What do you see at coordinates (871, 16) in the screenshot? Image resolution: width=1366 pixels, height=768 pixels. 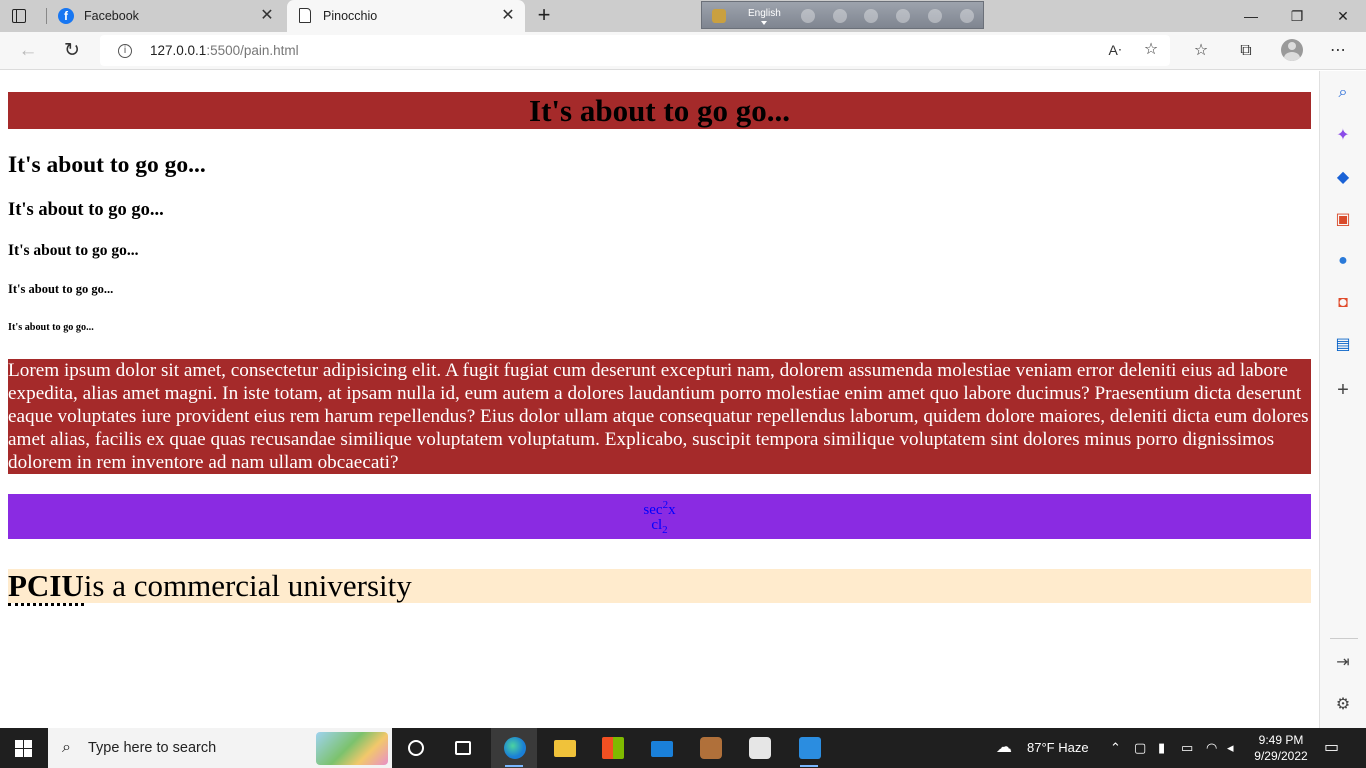 I see `settings-icon` at bounding box center [871, 16].